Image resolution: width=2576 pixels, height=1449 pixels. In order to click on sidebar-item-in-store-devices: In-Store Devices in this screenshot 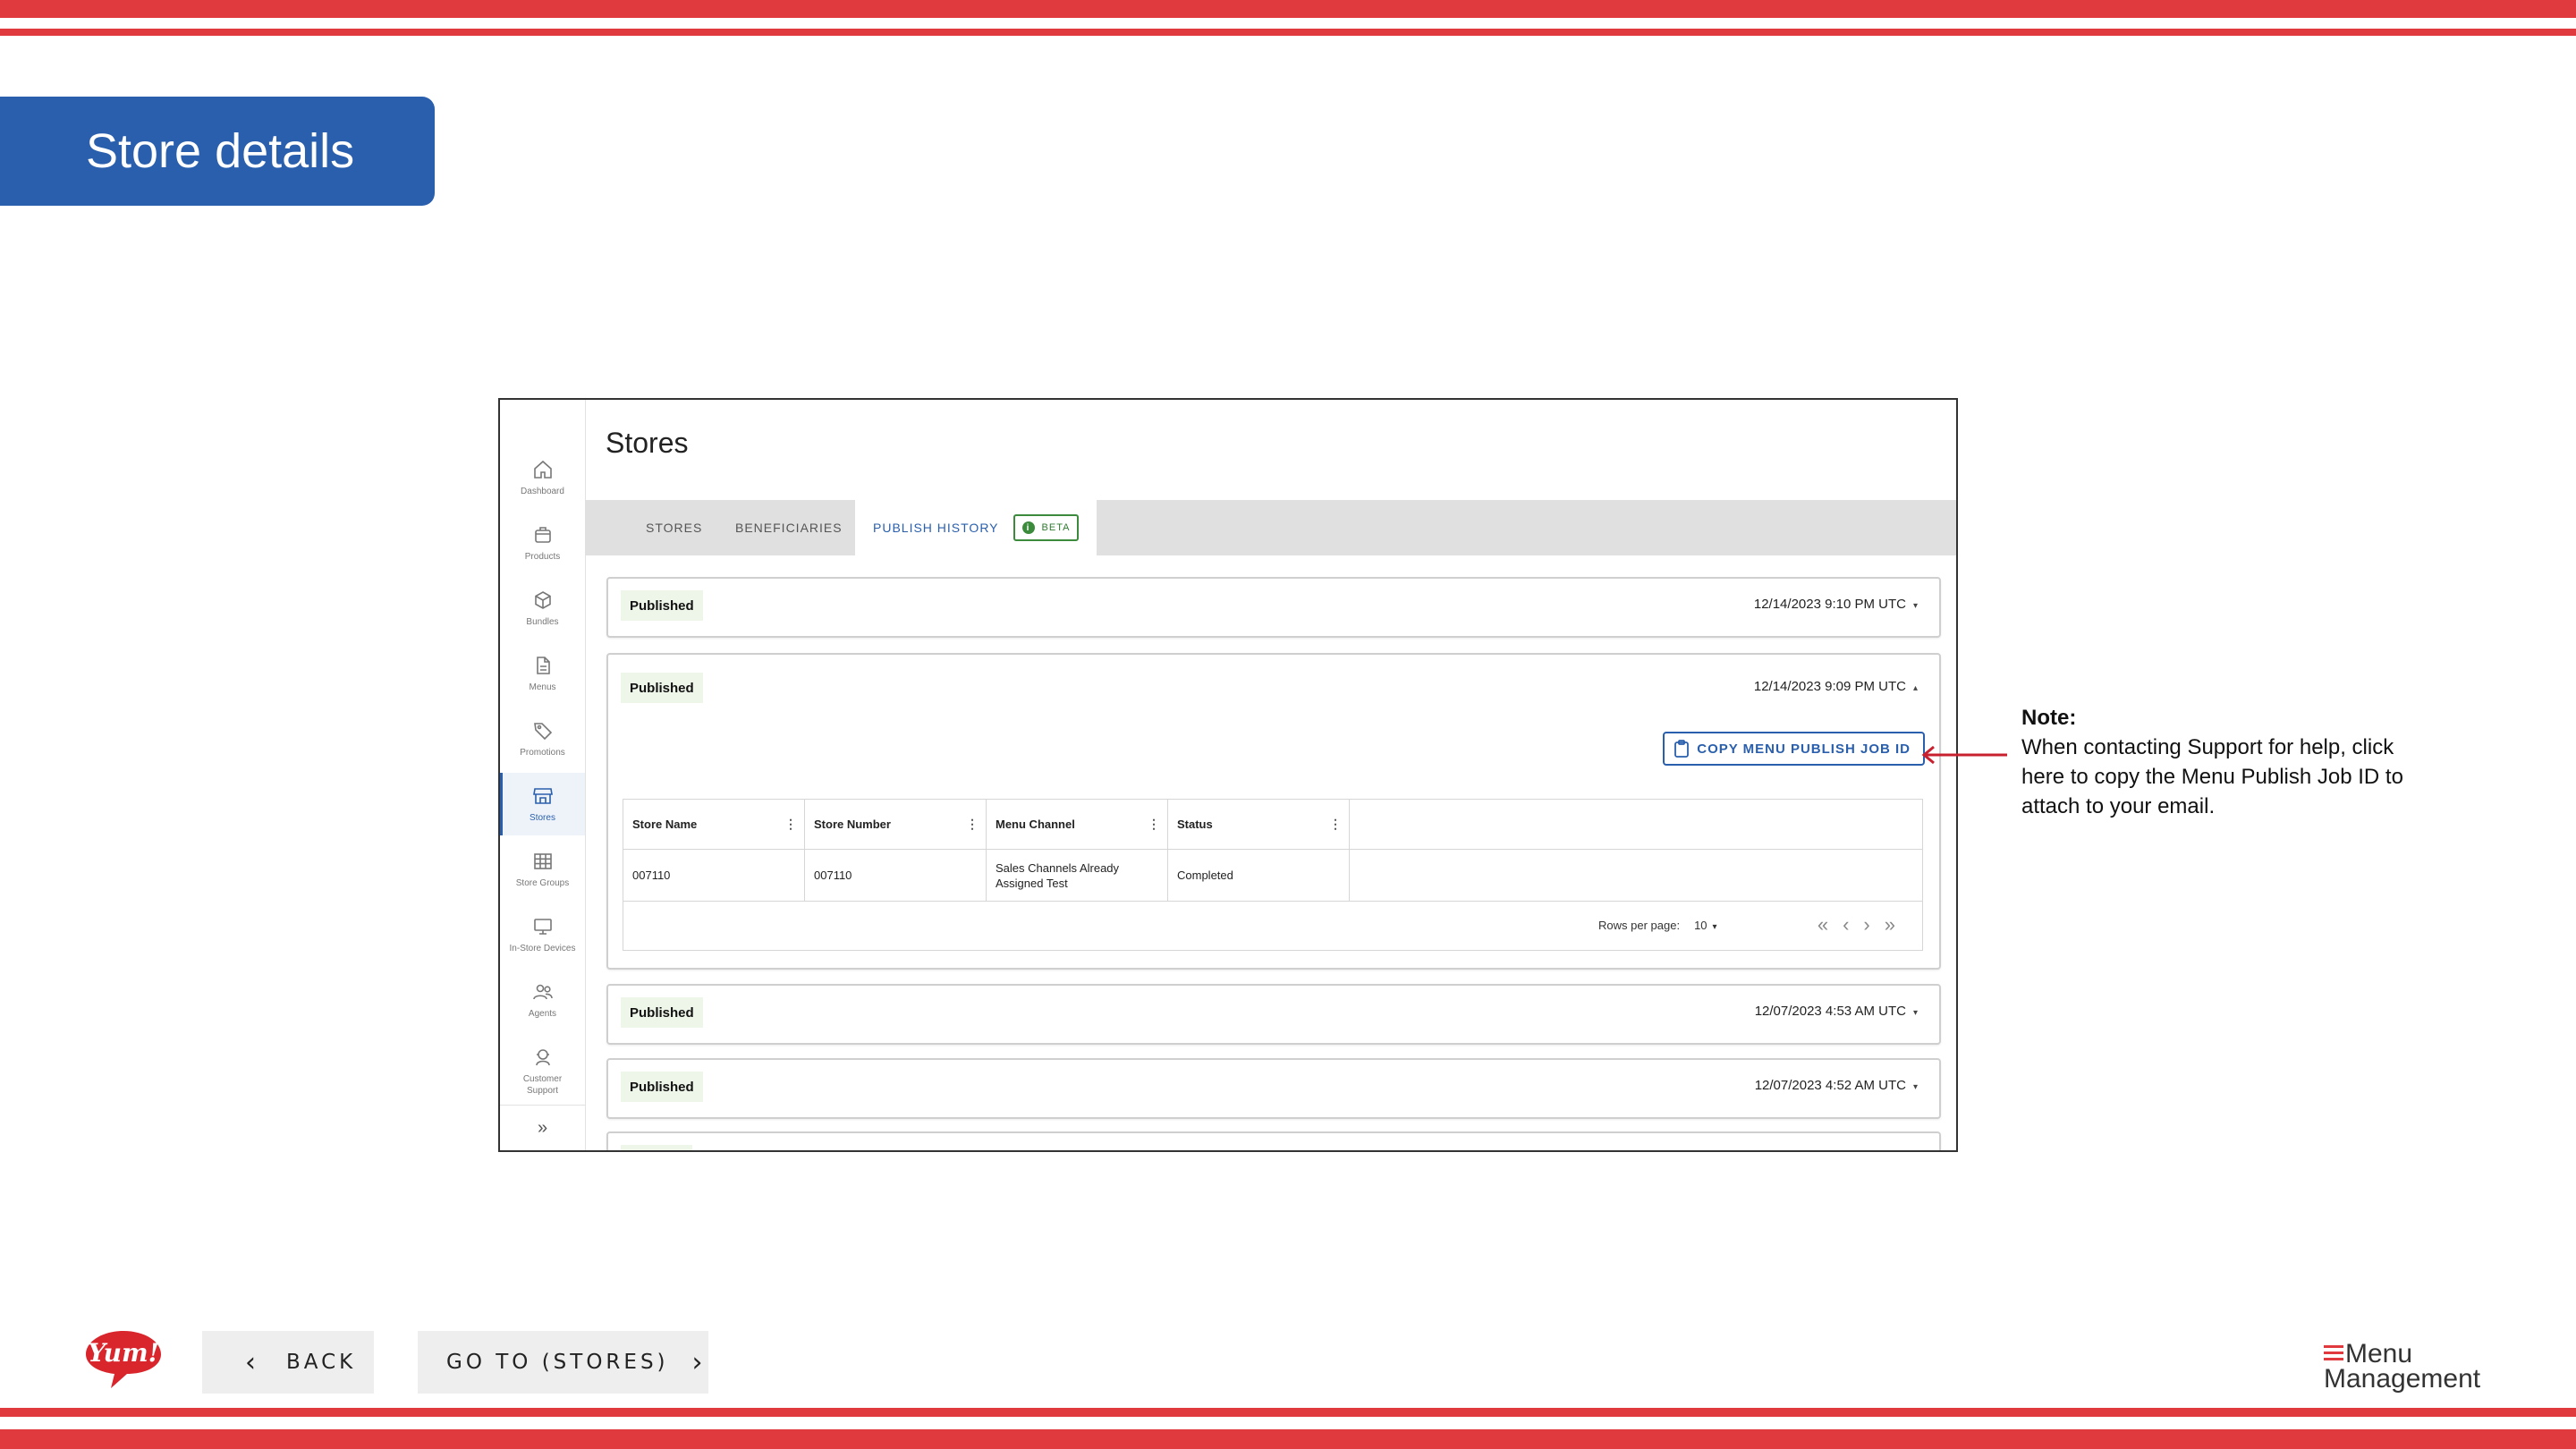, I will do `click(542, 934)`.